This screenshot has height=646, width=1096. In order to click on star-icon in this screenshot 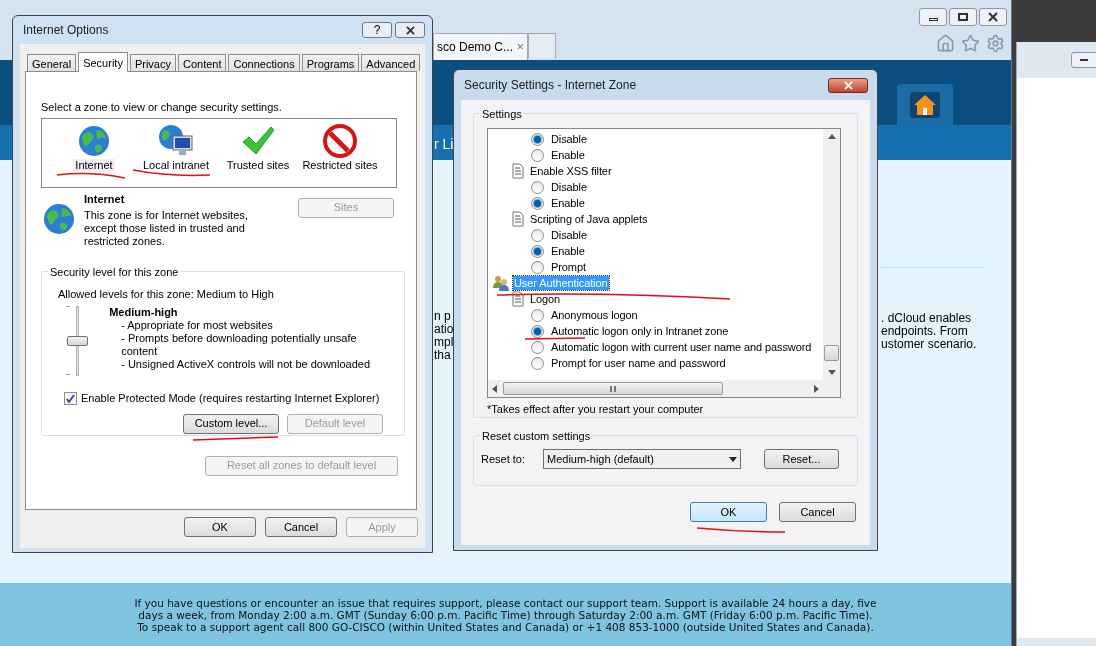, I will do `click(970, 43)`.